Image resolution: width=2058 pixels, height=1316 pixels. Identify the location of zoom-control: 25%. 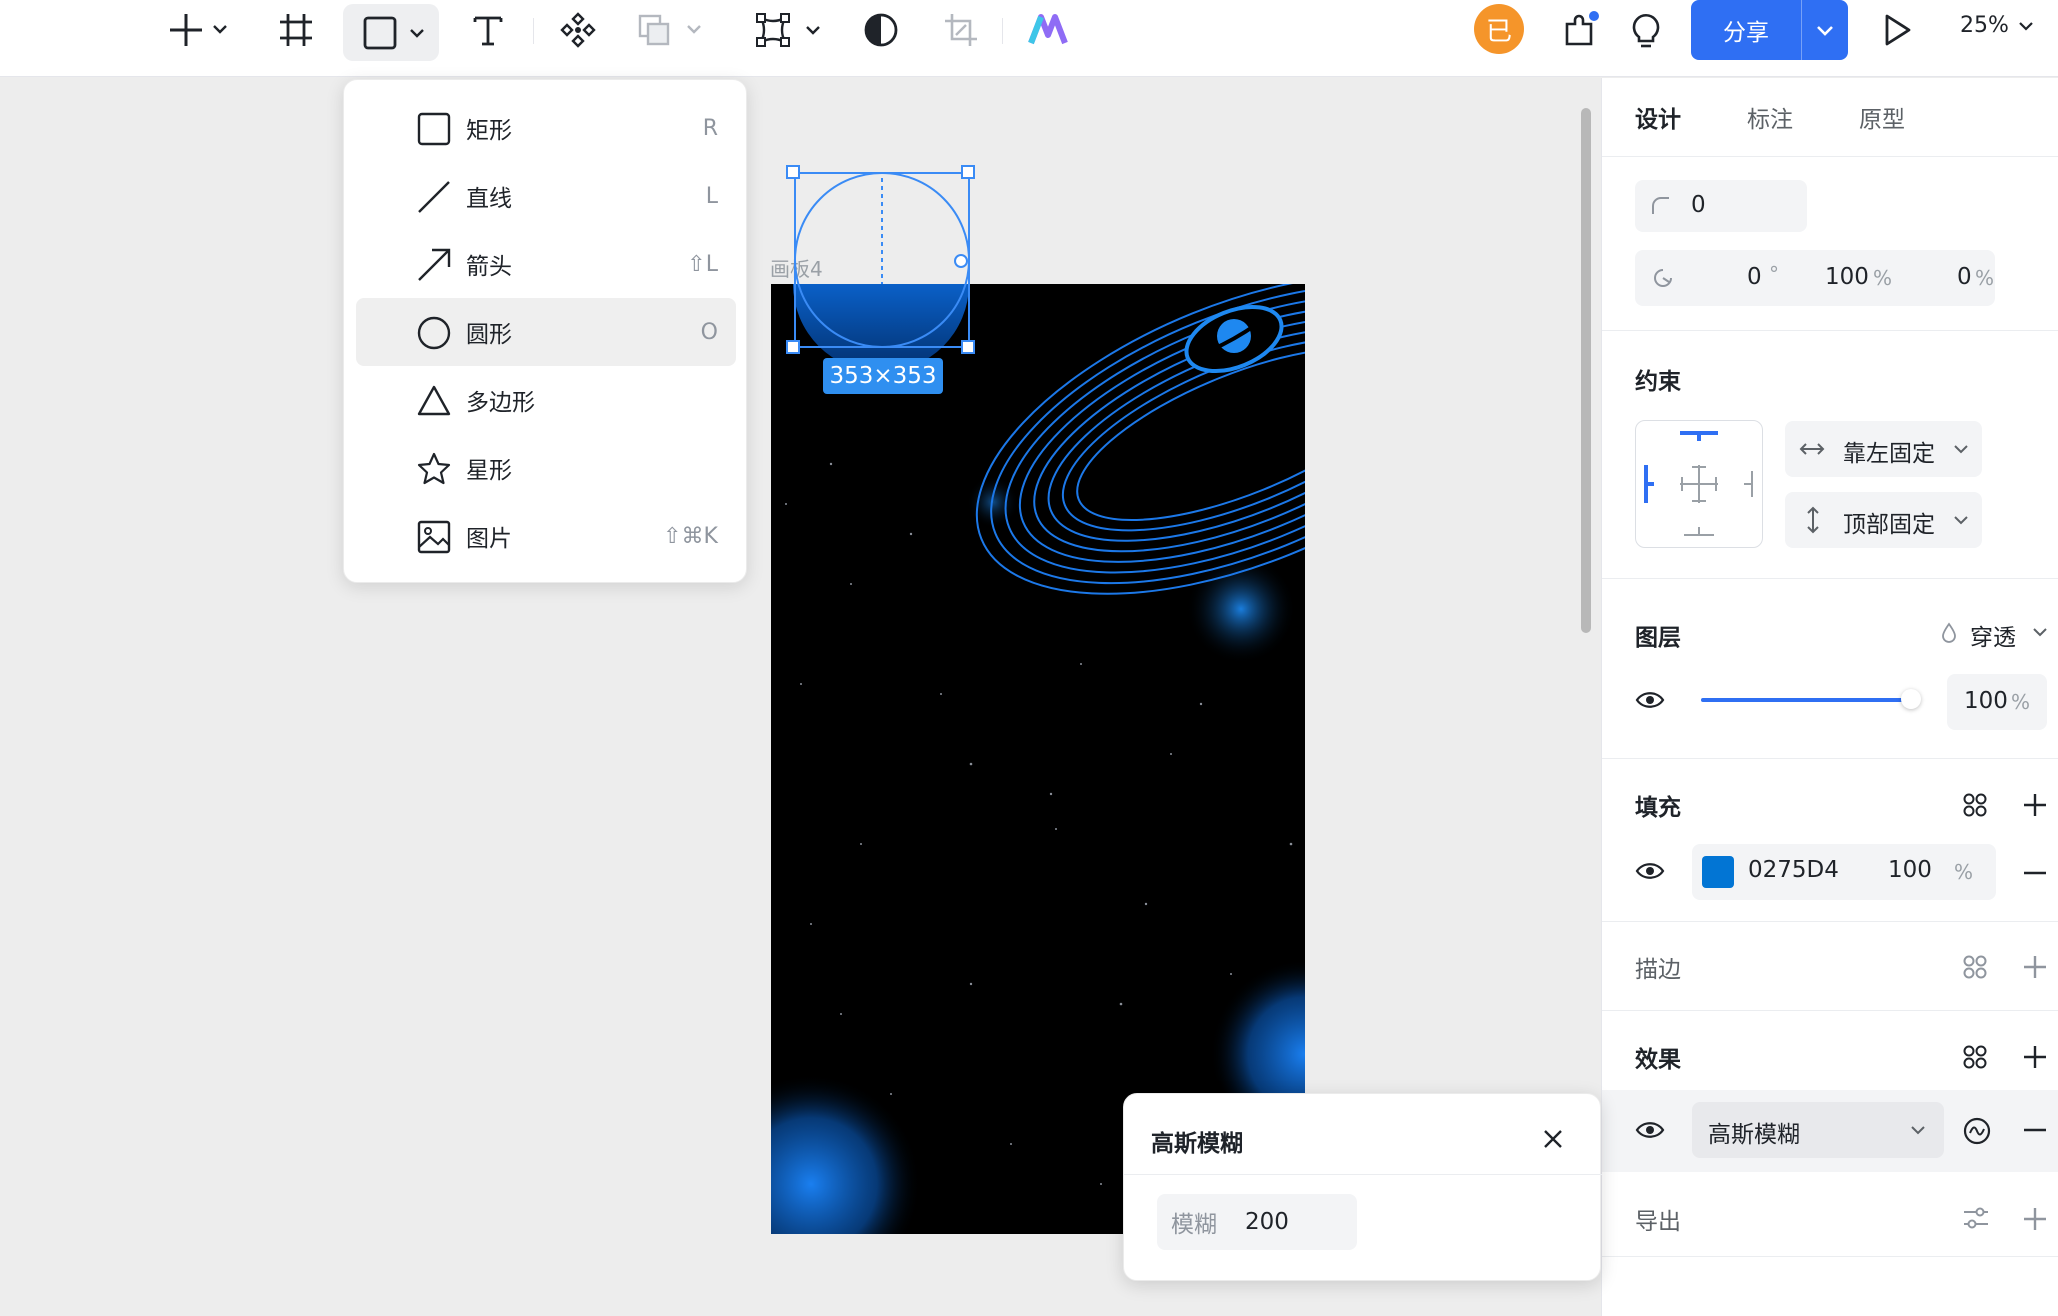
(1997, 25).